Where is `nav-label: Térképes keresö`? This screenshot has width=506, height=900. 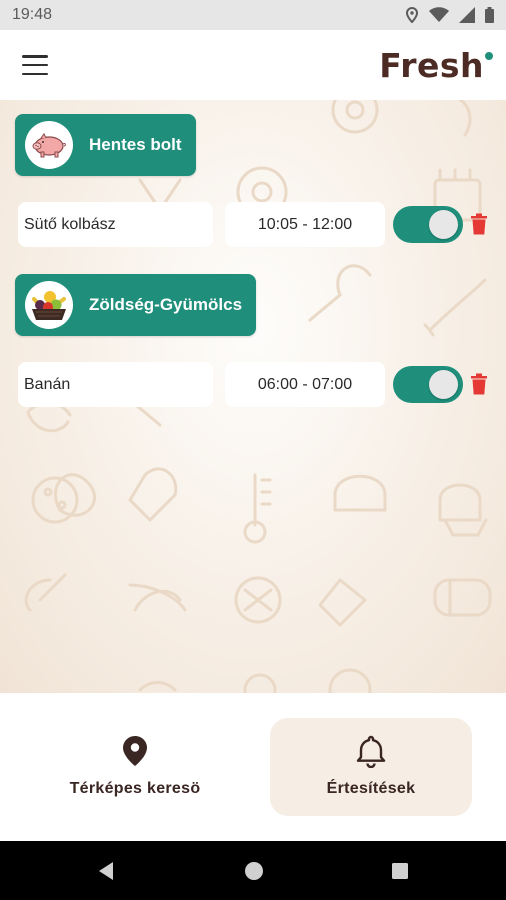 nav-label: Térképes keresö is located at coordinates (135, 788).